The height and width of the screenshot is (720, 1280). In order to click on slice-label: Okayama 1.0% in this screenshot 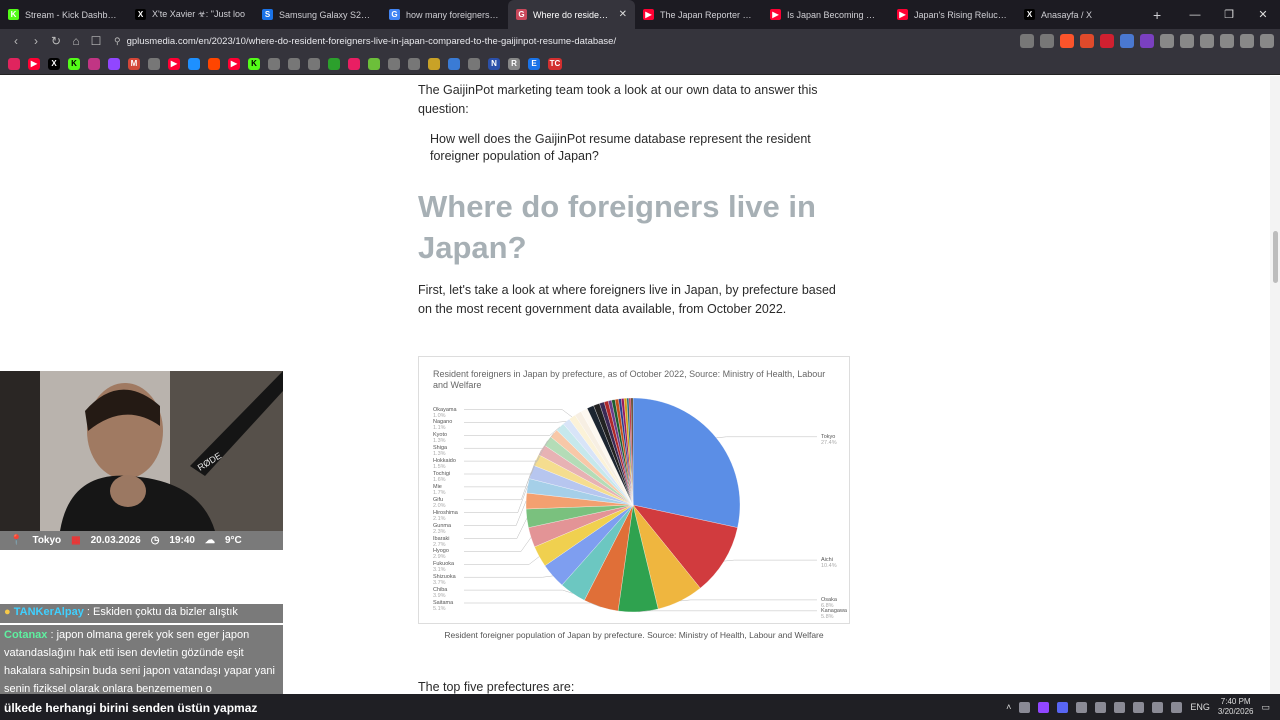, I will do `click(445, 413)`.